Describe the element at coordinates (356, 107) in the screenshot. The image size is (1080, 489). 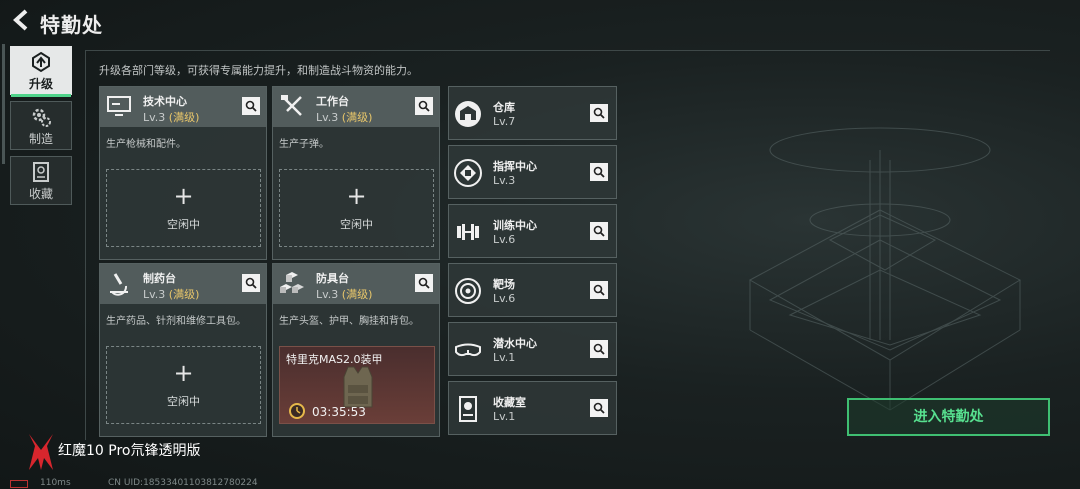
I see `card-header: 工作台 Lv.3 (满级)` at that location.